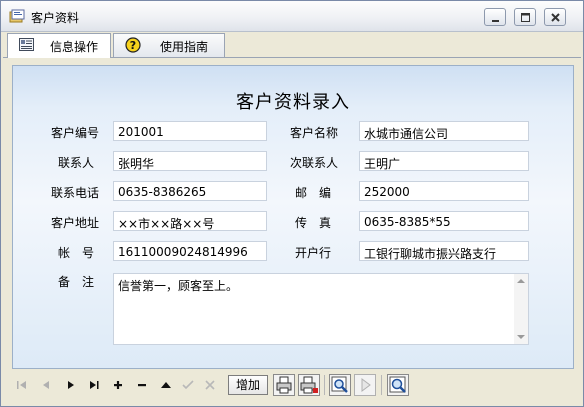 The image size is (584, 407). What do you see at coordinates (75, 223) in the screenshot?
I see `address-label: 客户地址` at bounding box center [75, 223].